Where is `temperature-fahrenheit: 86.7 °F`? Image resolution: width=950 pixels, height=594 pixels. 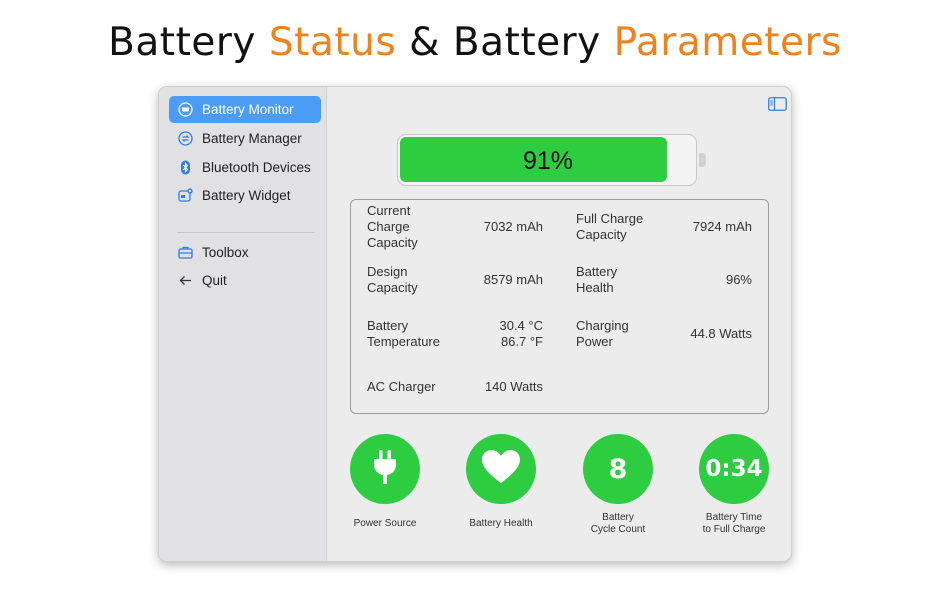 temperature-fahrenheit: 86.7 °F is located at coordinates (521, 341).